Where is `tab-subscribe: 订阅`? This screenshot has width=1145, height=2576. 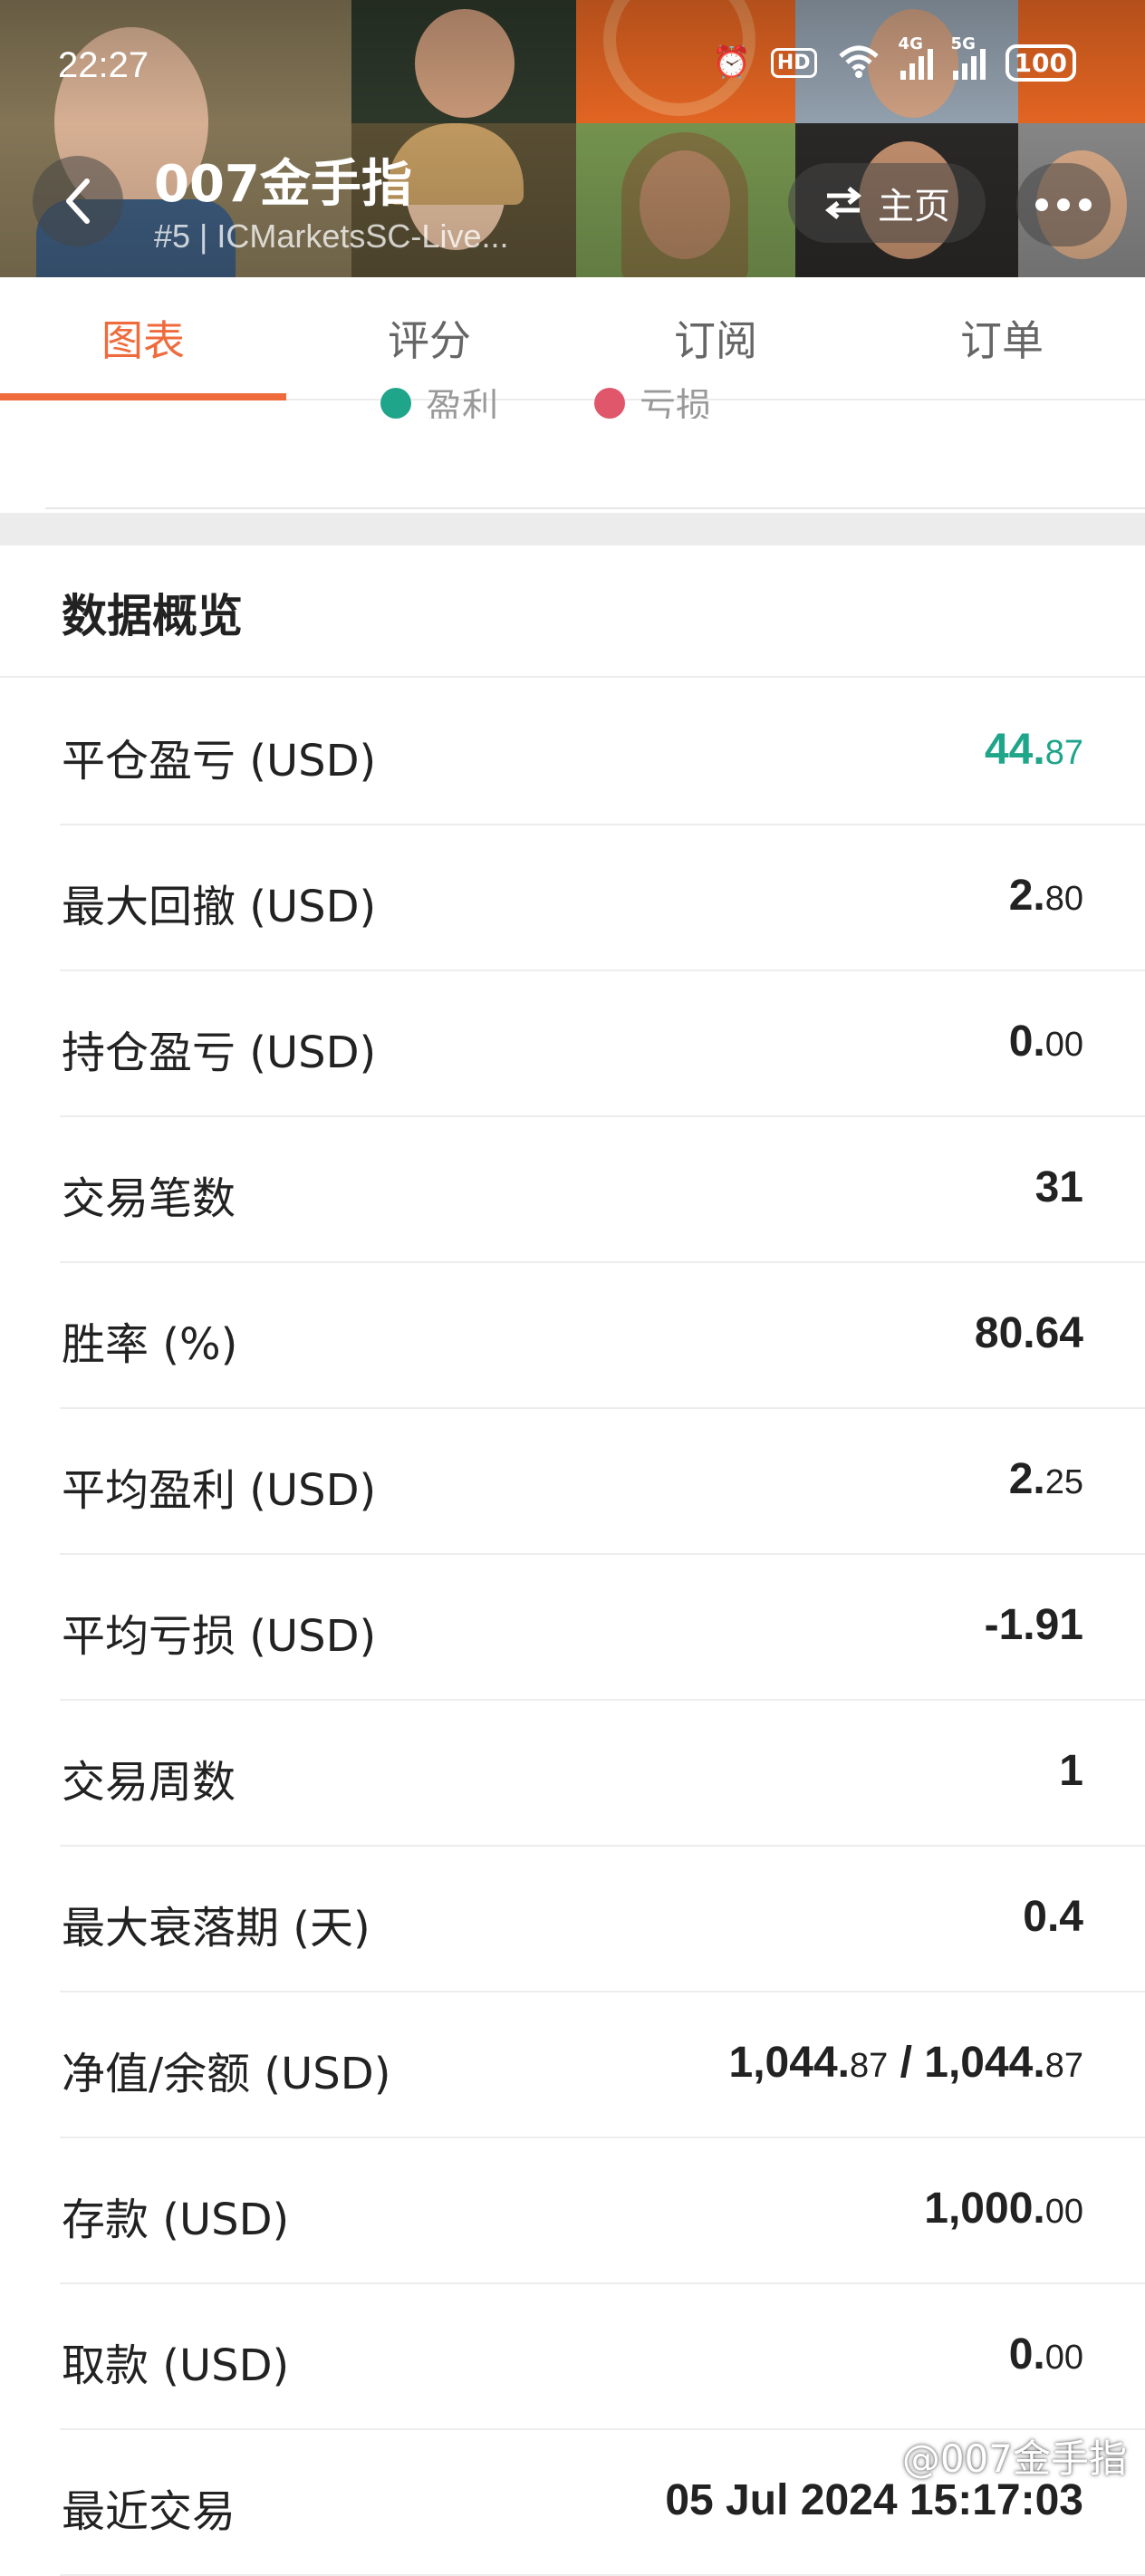
tab-subscribe: 订阅 is located at coordinates (715, 338).